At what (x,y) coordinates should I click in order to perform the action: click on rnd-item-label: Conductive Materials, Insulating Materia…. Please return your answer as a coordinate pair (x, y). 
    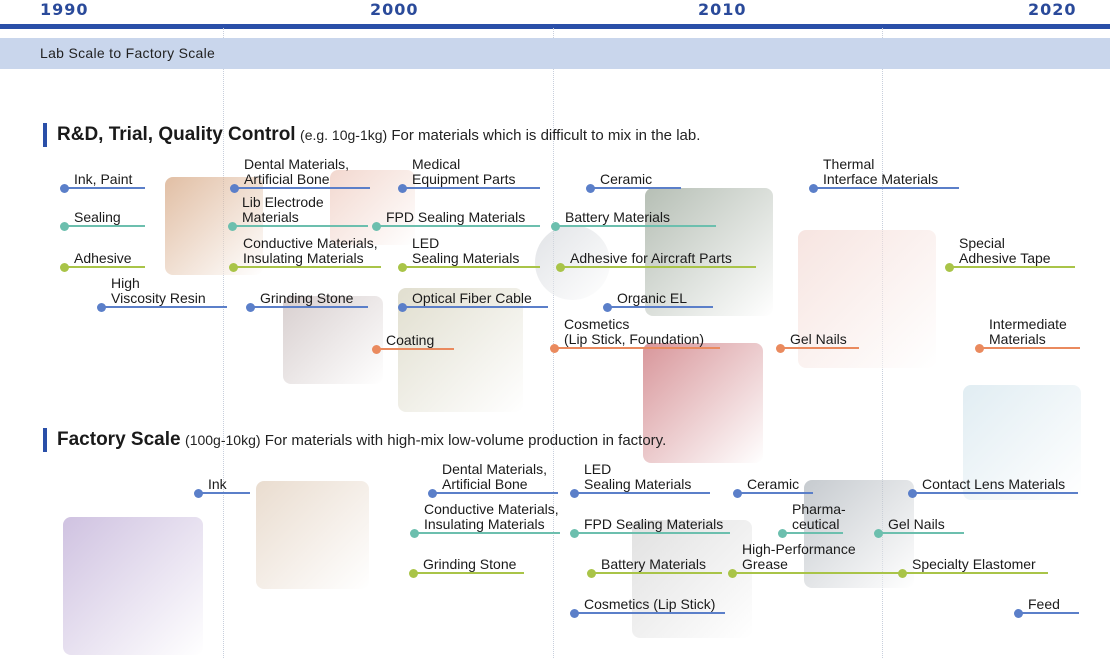
    Looking at the image, I should click on (310, 250).